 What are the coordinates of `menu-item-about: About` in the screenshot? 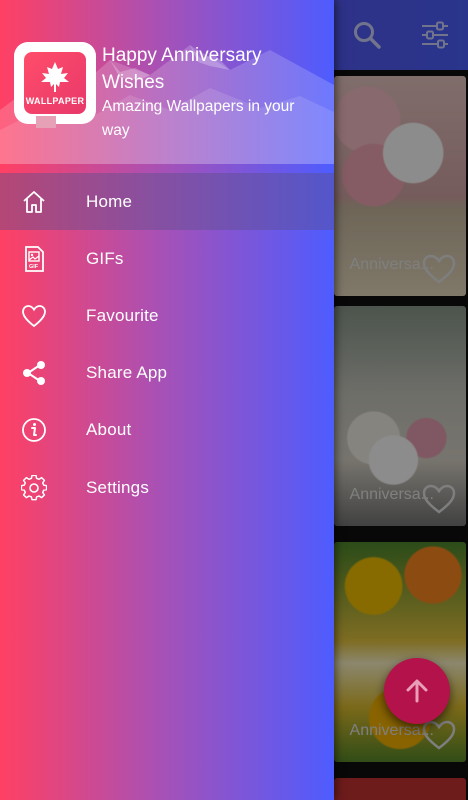 It's located at (167, 430).